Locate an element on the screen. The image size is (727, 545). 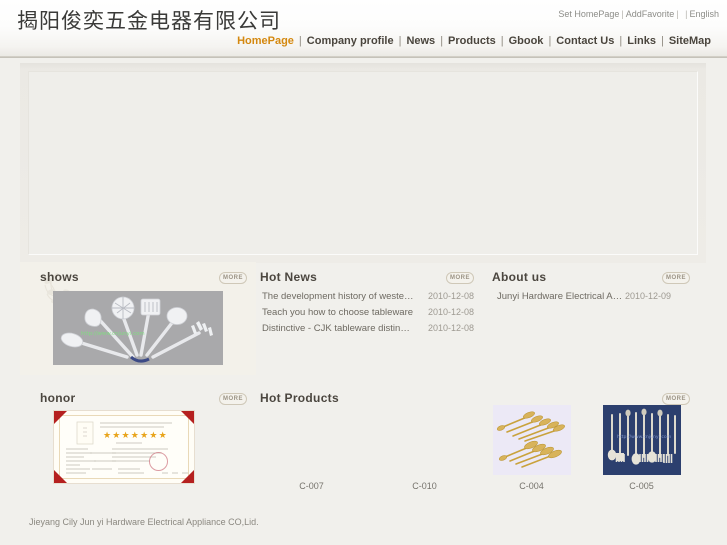
shows-more-button: MORE is located at coordinates (233, 278).